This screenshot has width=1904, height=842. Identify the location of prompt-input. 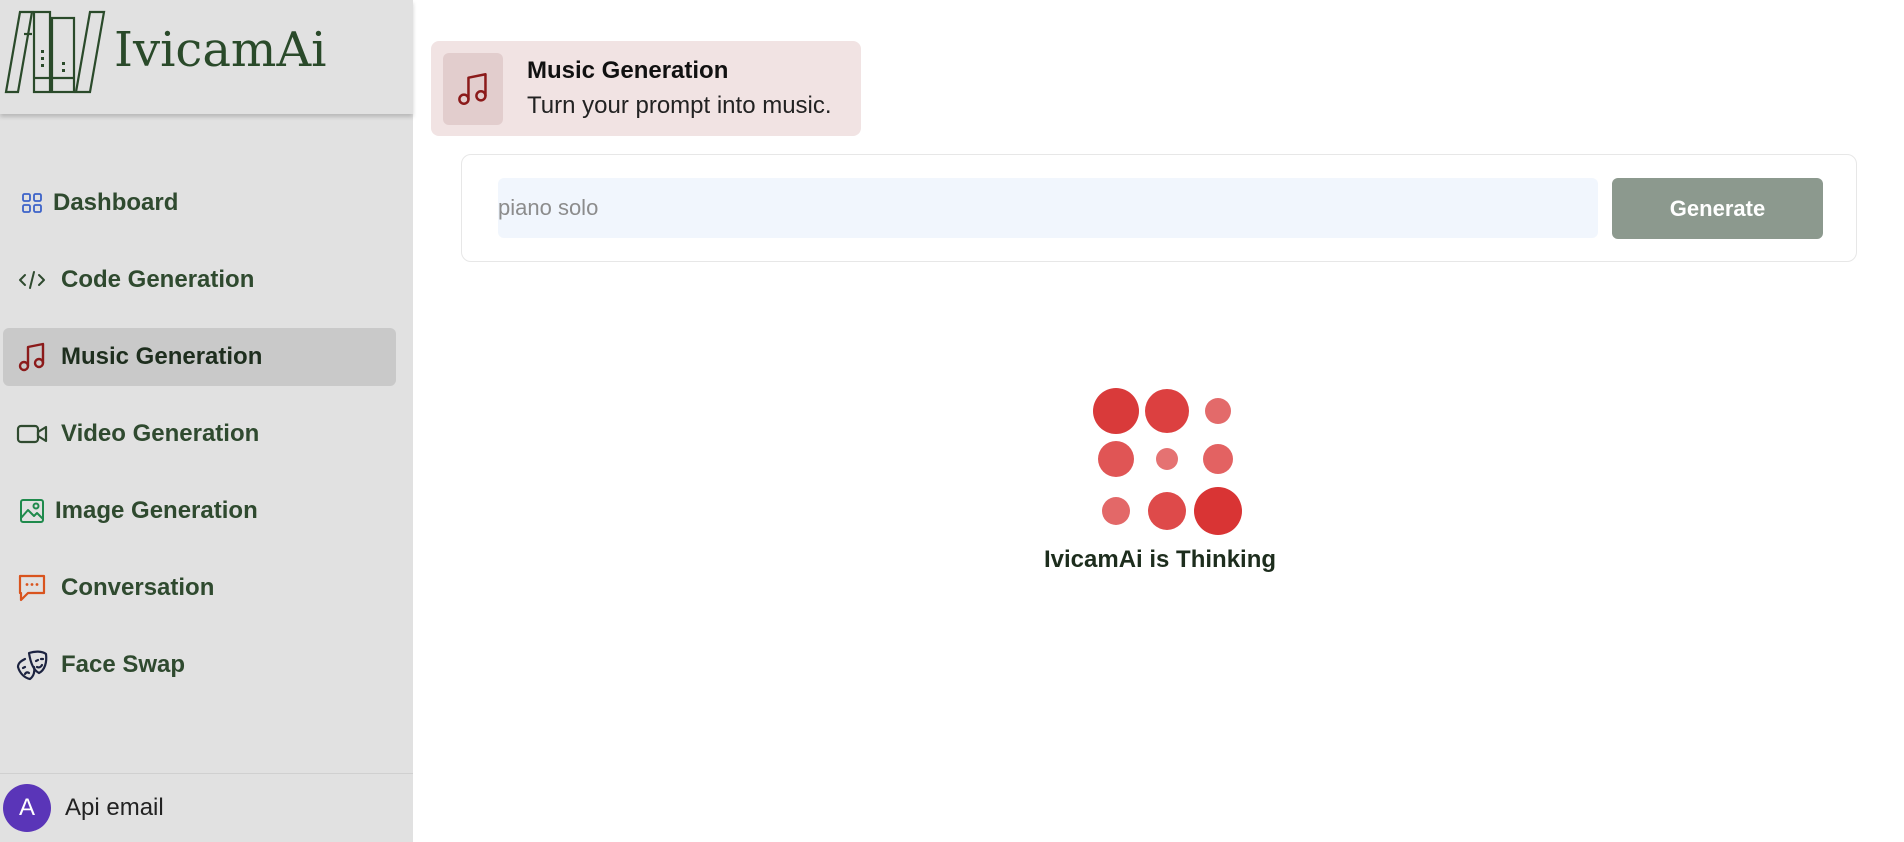
(1048, 208).